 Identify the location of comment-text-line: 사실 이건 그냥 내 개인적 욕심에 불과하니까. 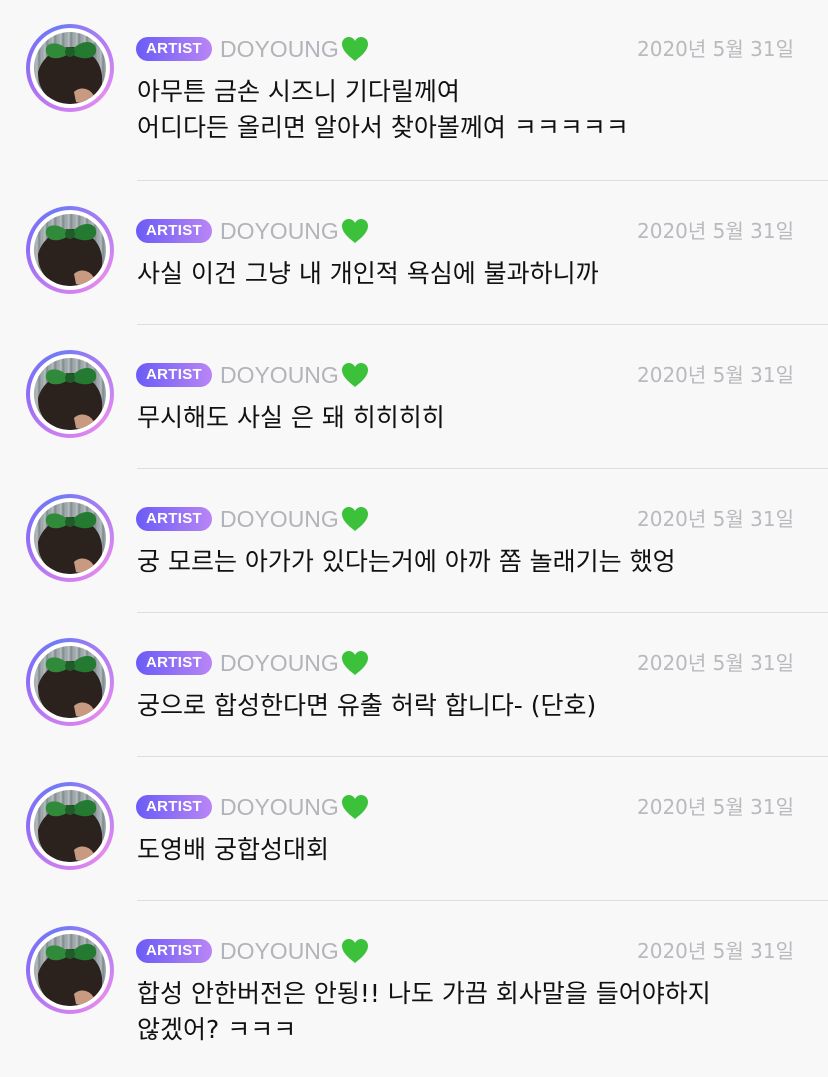
(368, 273).